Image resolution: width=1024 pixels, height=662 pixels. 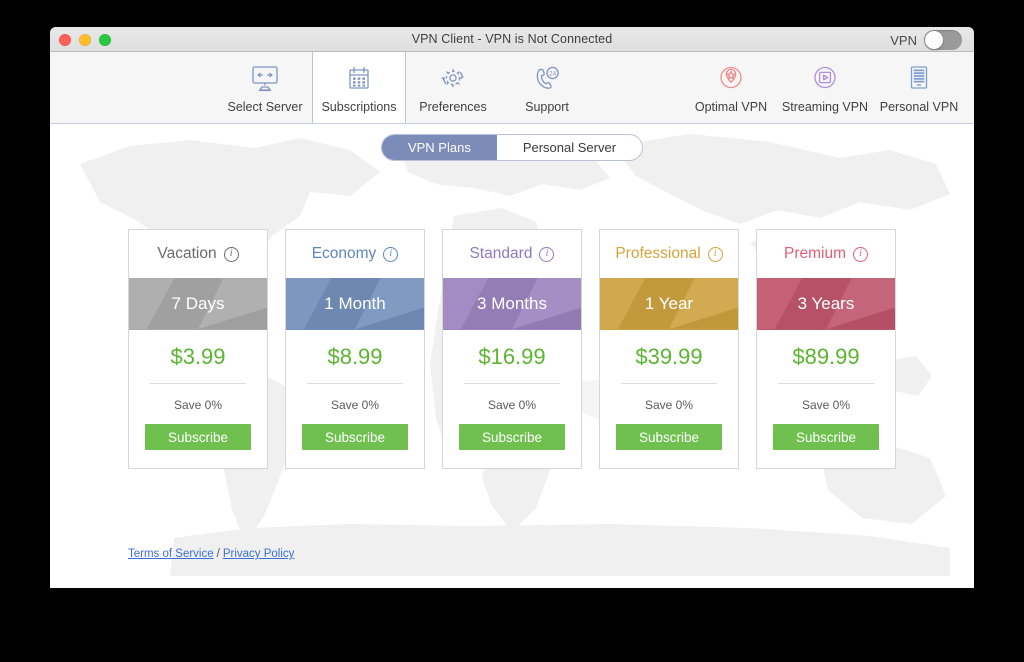 What do you see at coordinates (731, 107) in the screenshot?
I see `toolbar-item-label: Optimal VPN` at bounding box center [731, 107].